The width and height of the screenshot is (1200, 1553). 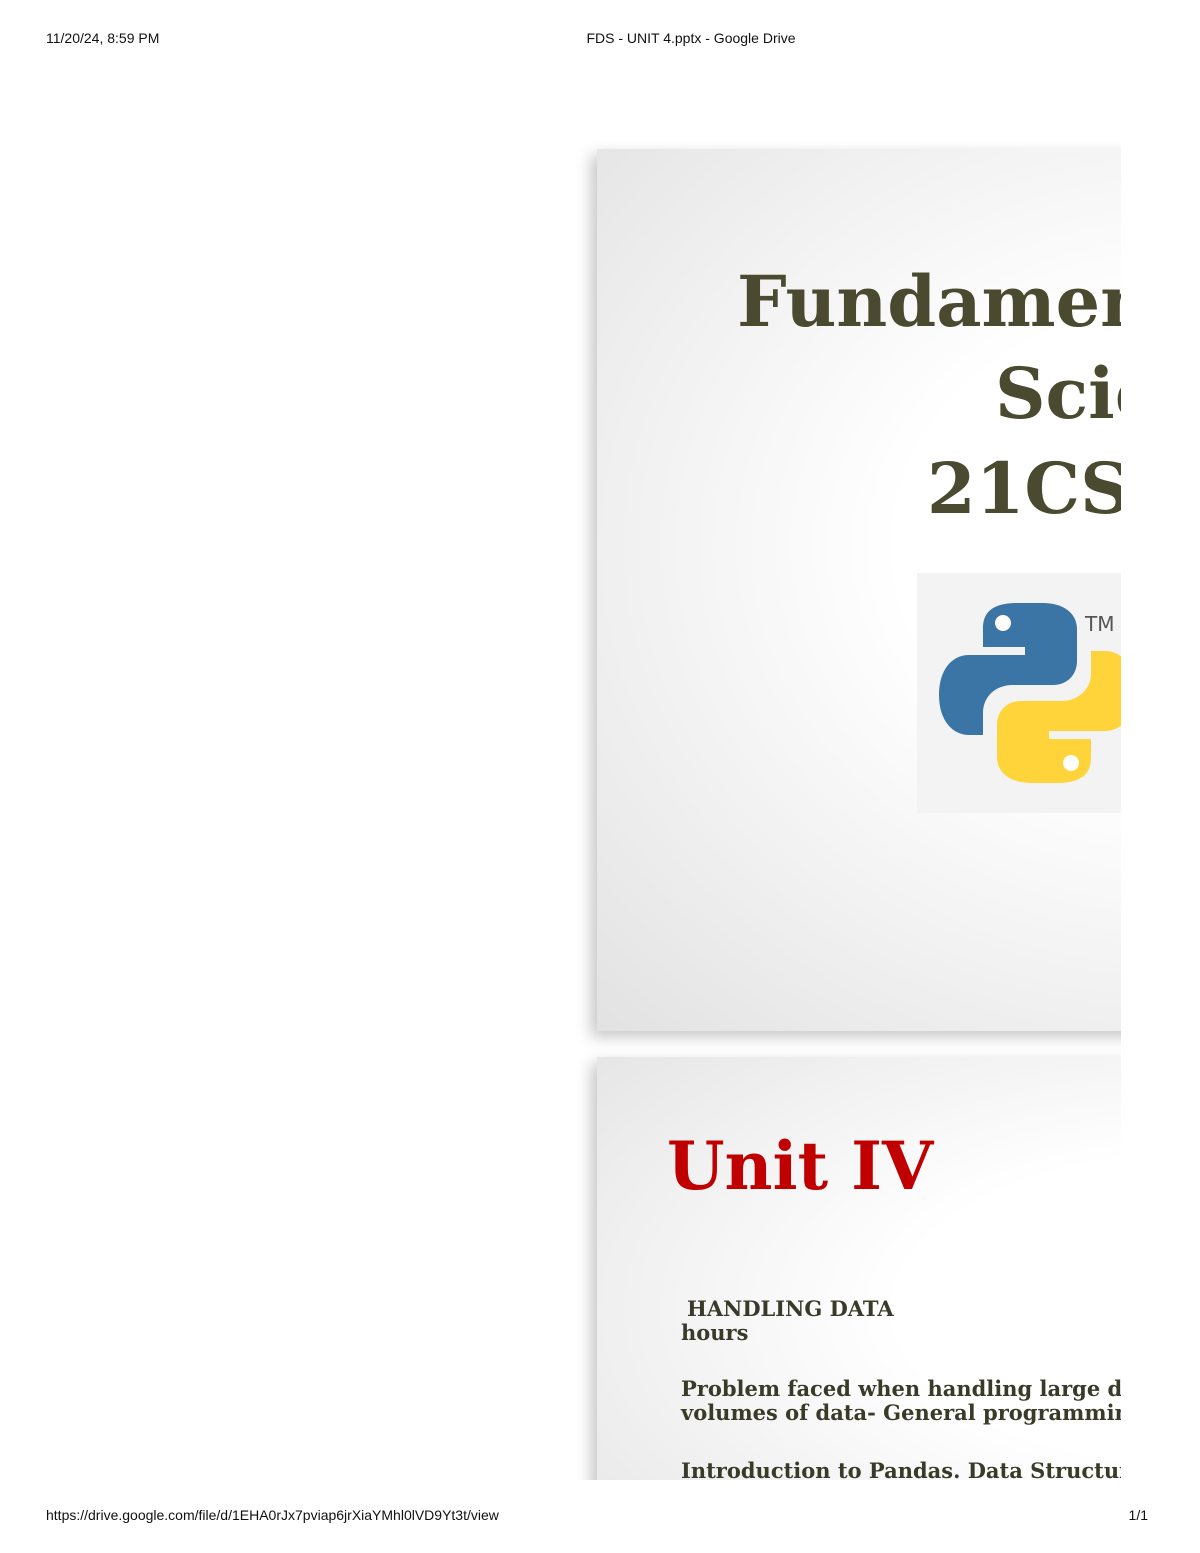 What do you see at coordinates (1138, 1515) in the screenshot?
I see `print-page-number: 1/1` at bounding box center [1138, 1515].